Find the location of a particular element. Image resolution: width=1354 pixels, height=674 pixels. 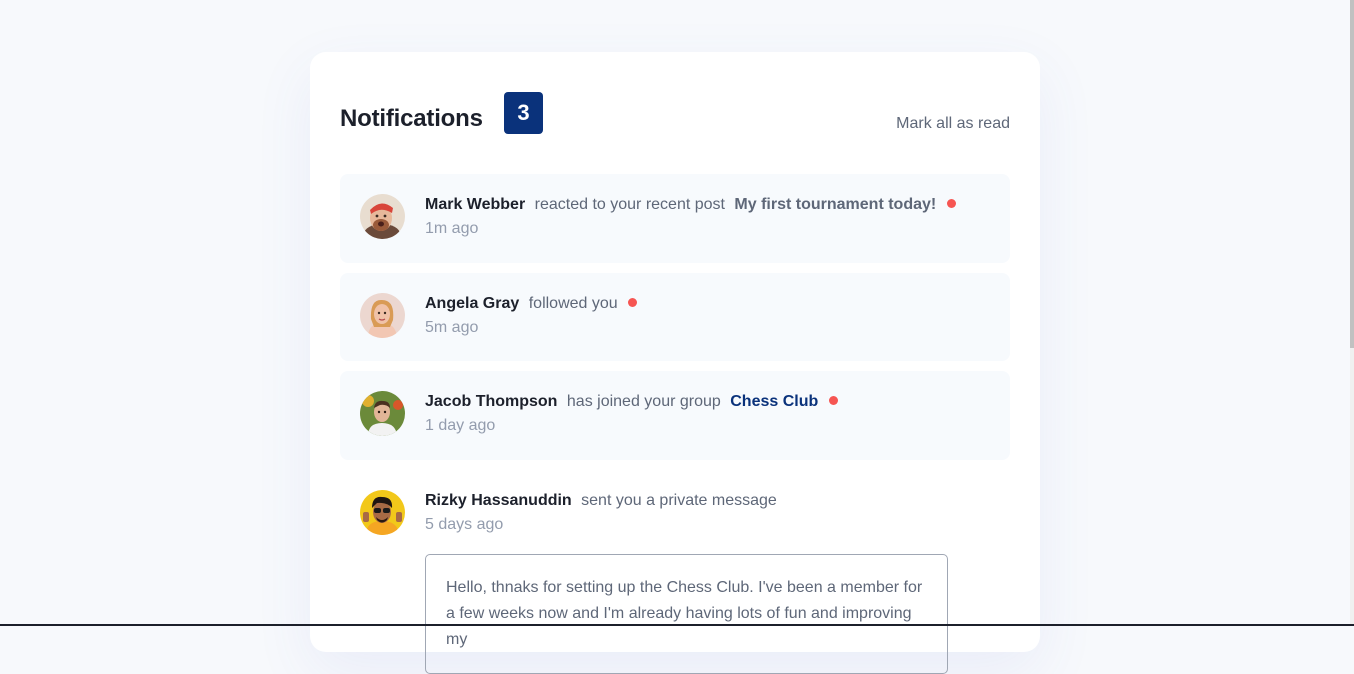

post-link: My first tournament today! is located at coordinates (835, 204).